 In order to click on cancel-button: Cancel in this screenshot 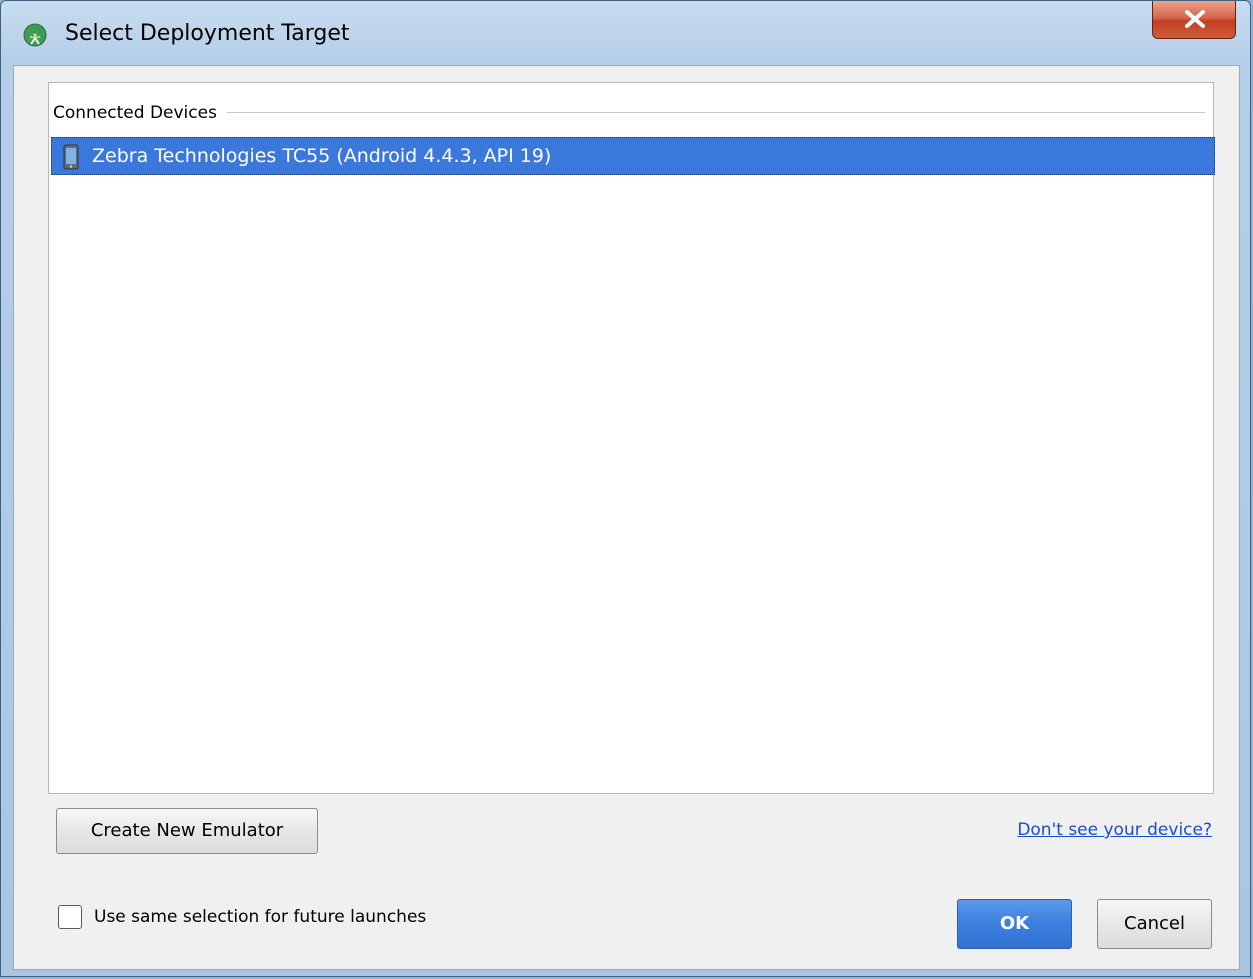, I will do `click(1154, 924)`.